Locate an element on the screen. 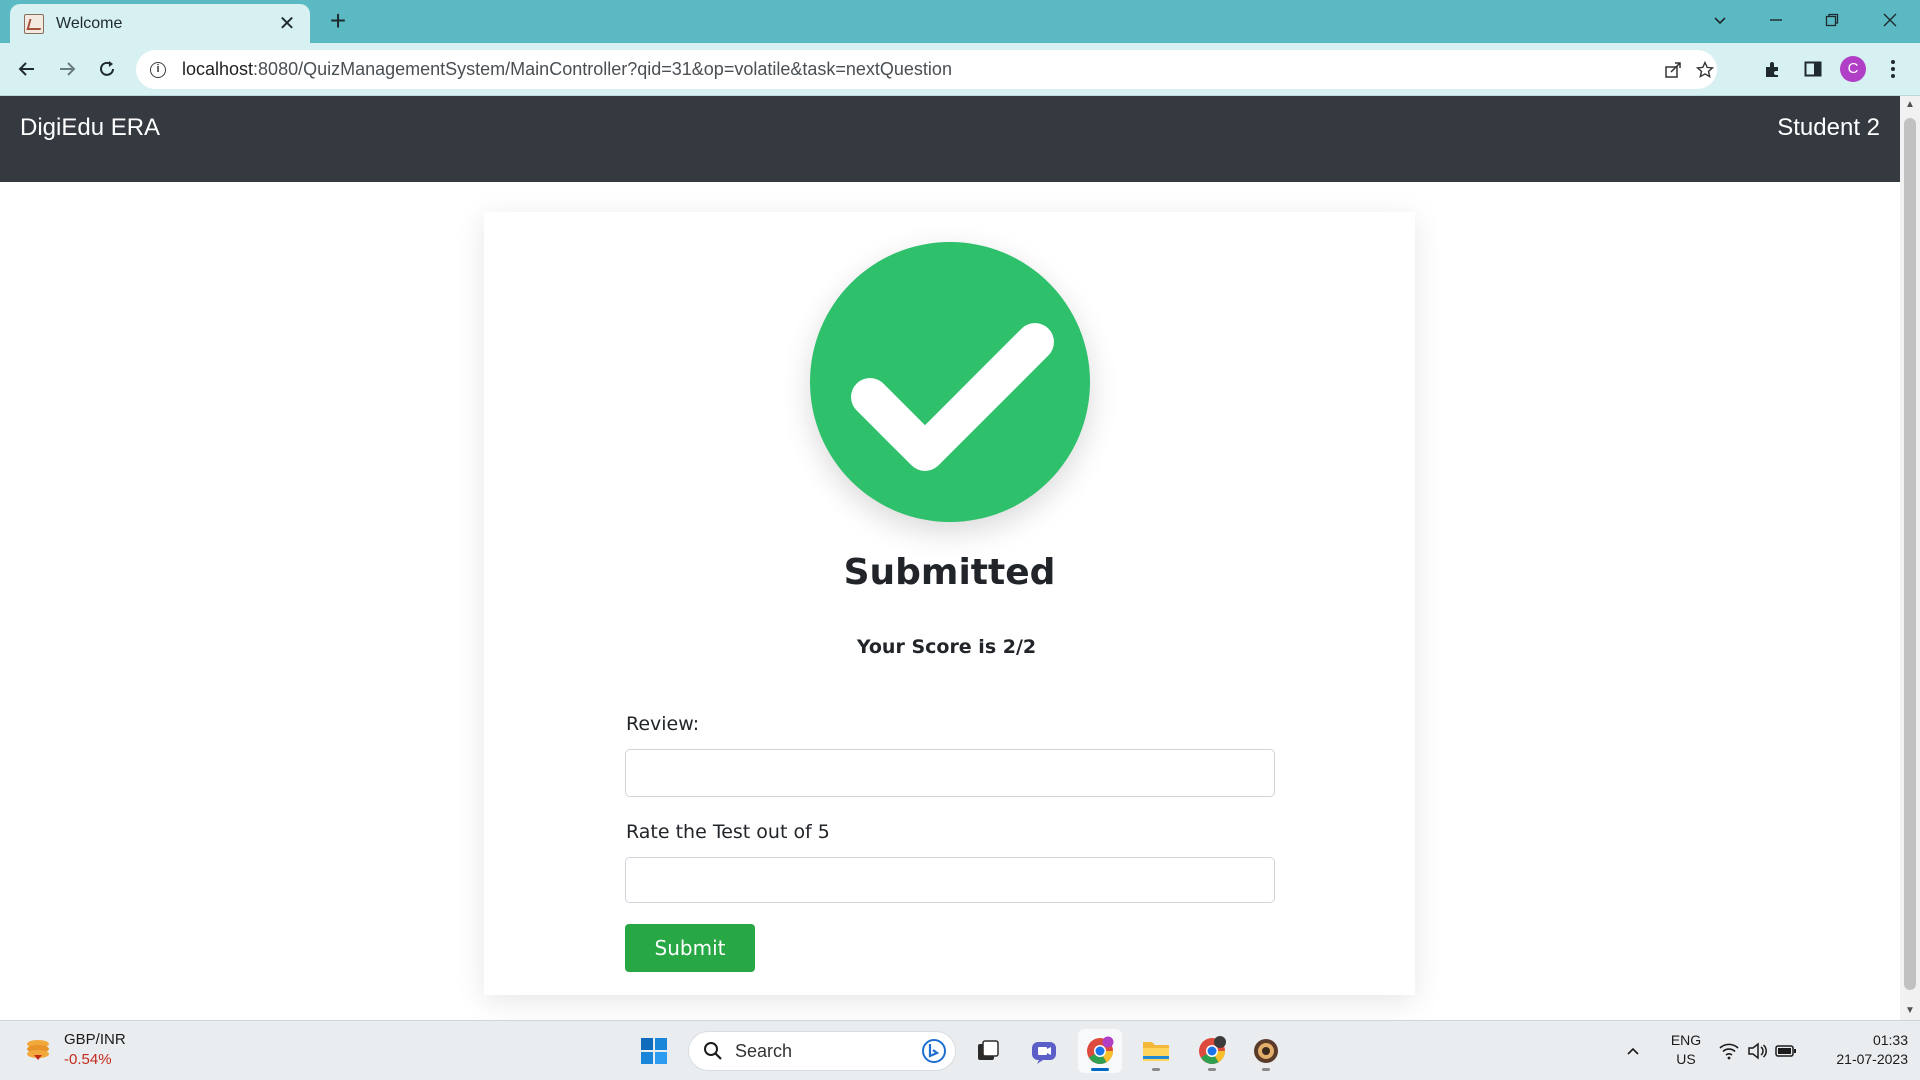 This screenshot has height=1080, width=1920. browser-tab-strip: Welcome ✕ + is located at coordinates (960, 21).